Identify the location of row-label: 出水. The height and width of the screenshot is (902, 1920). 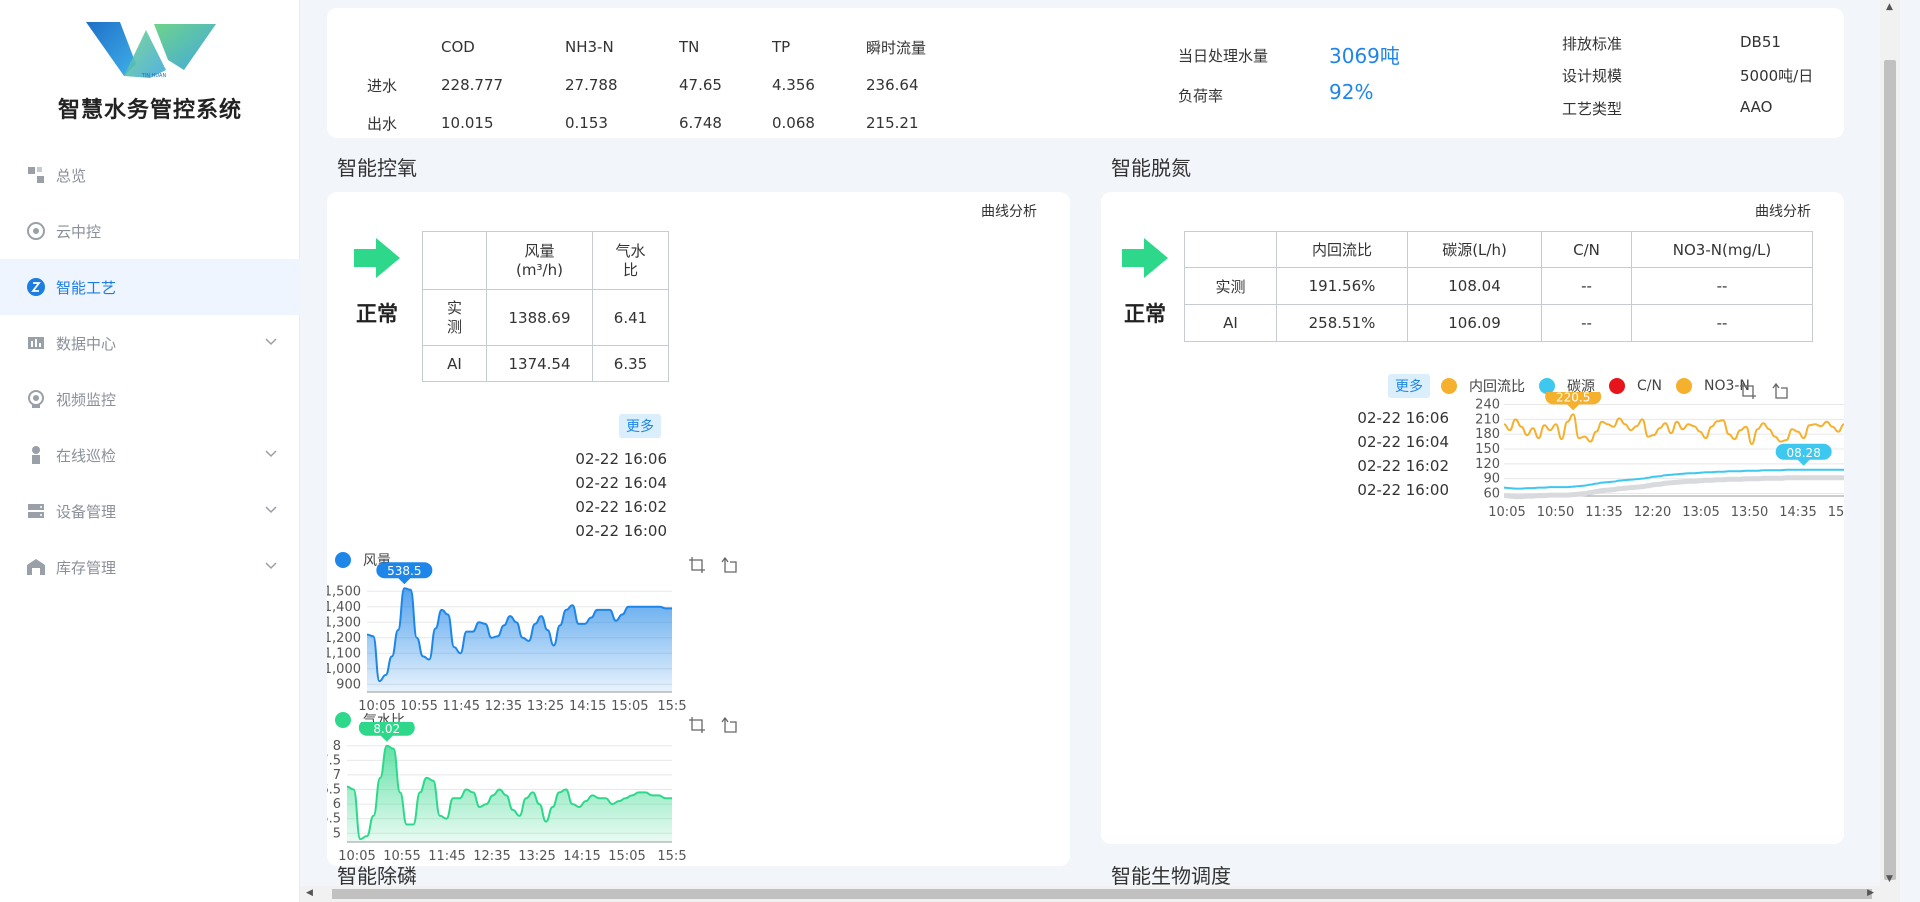
(382, 123).